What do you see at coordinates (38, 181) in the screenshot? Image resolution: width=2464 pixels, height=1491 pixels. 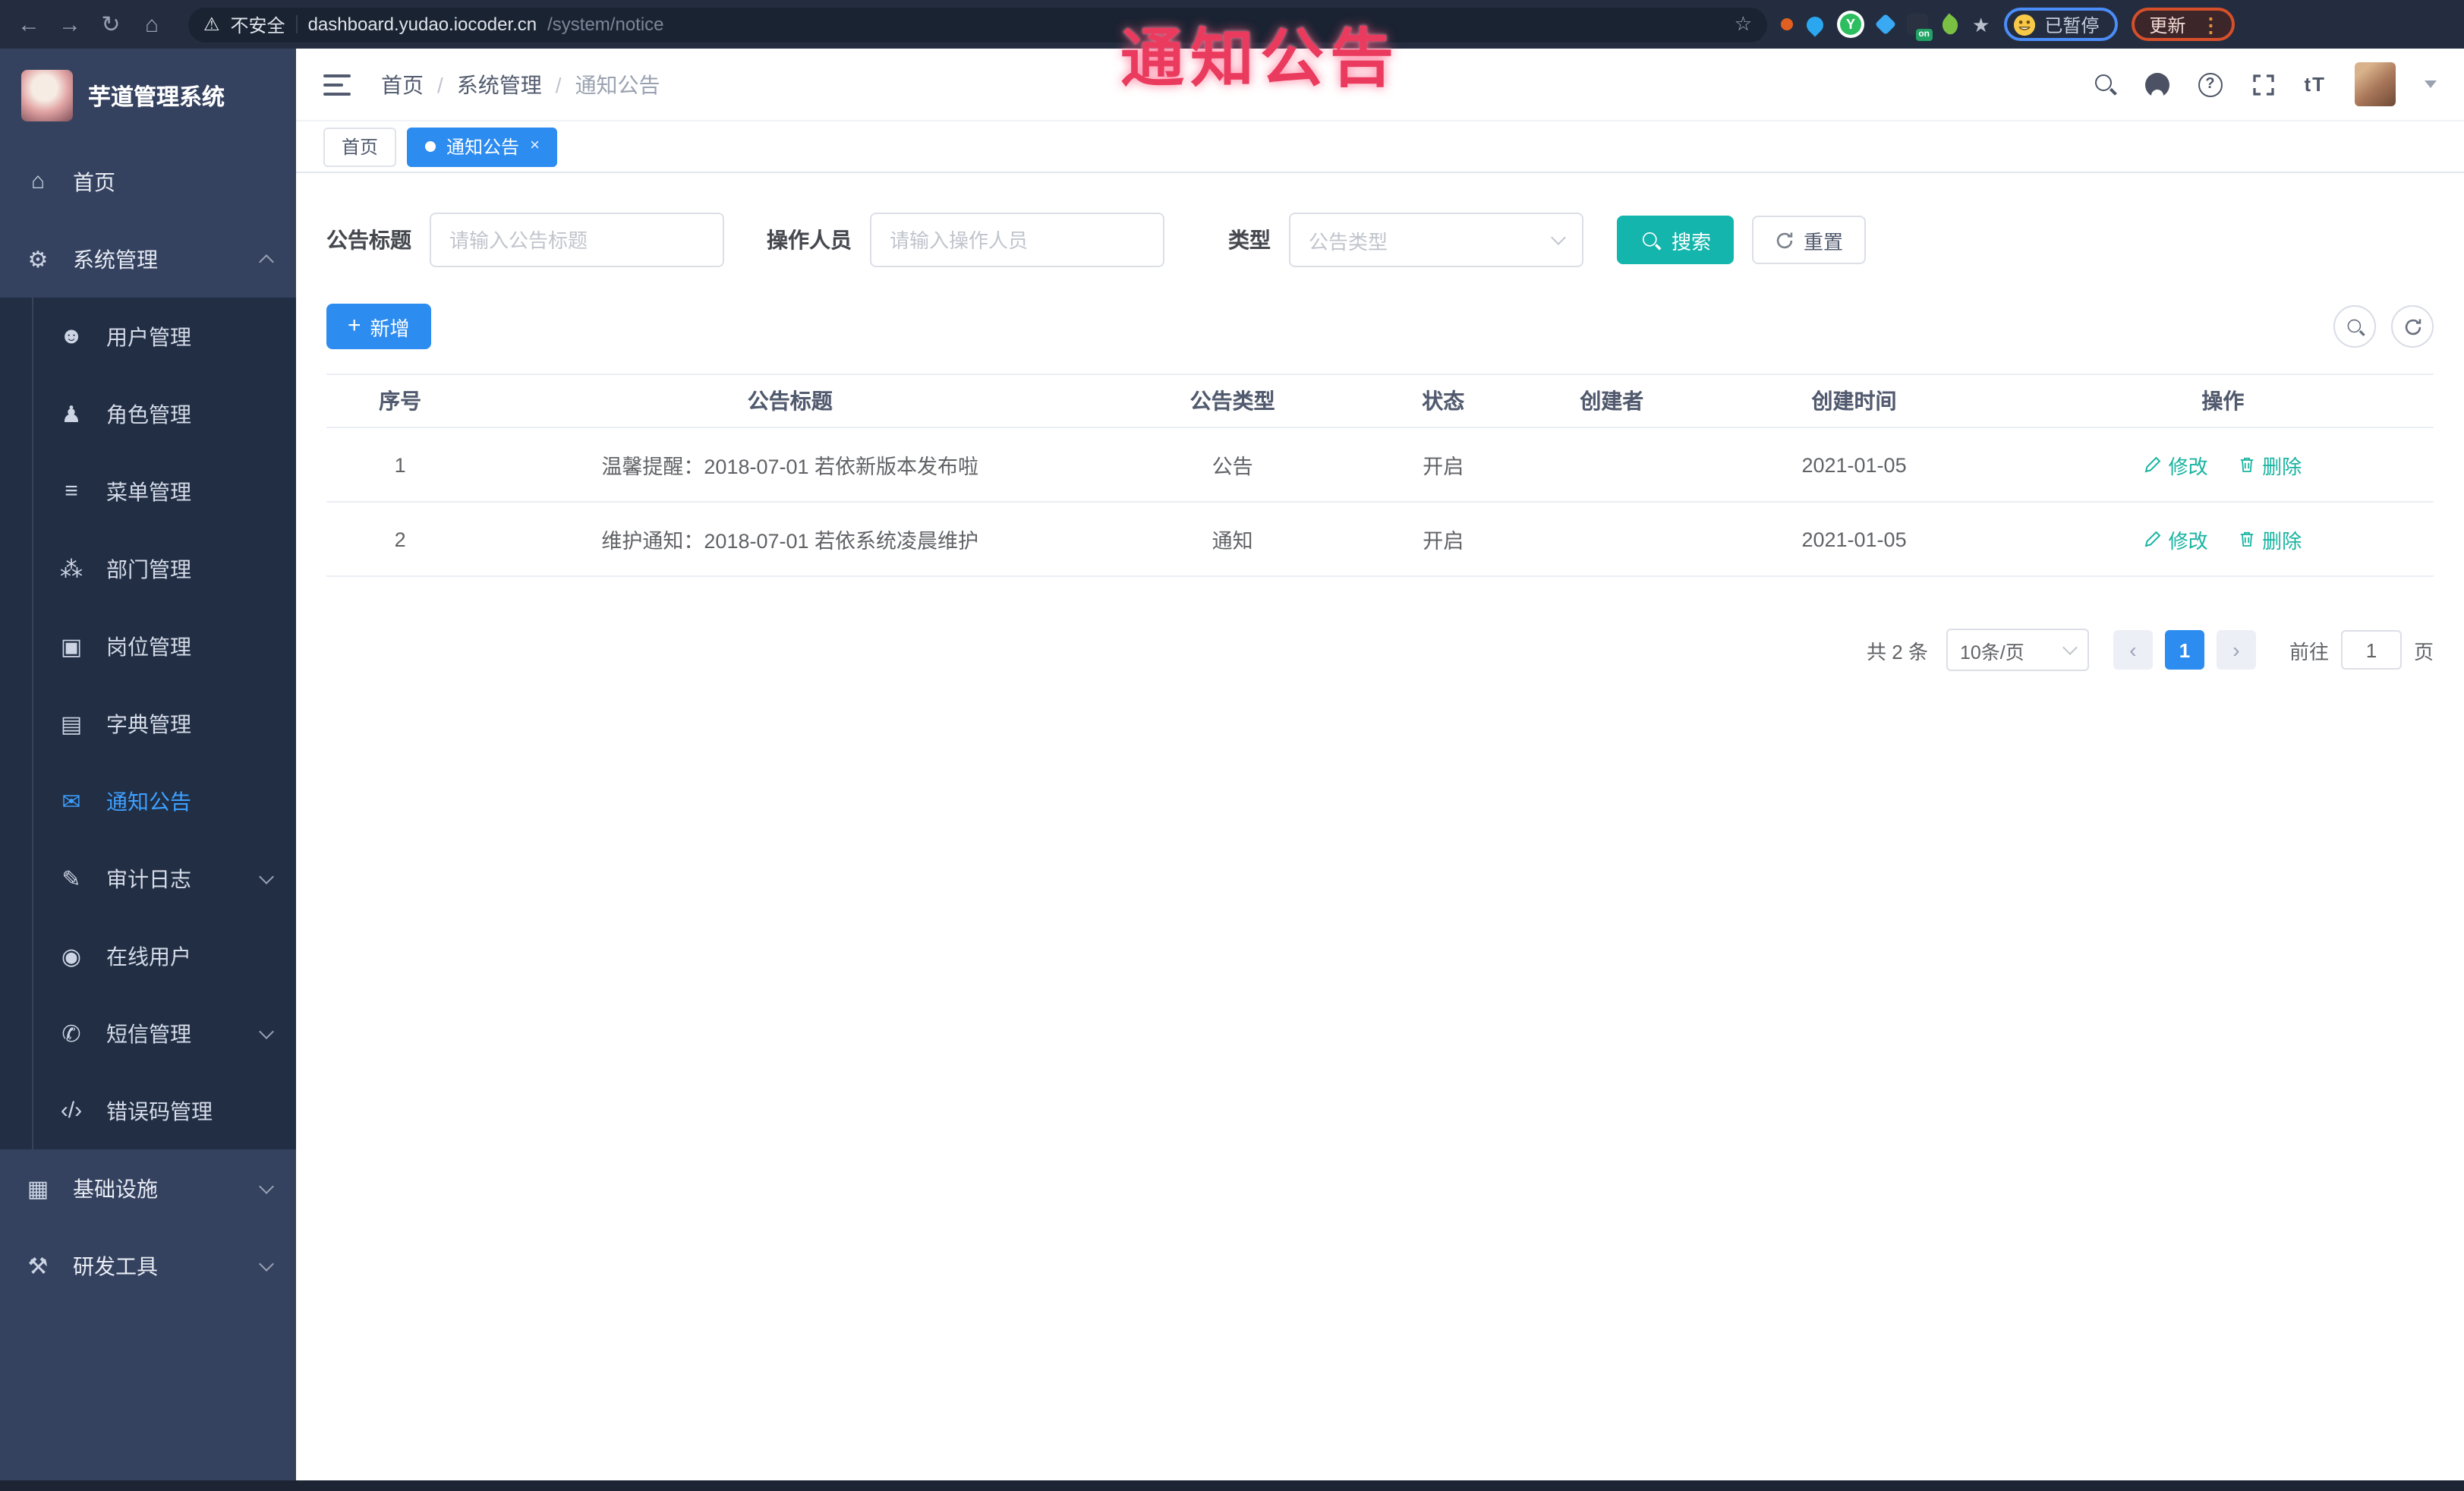 I see `home-icon: ⌂` at bounding box center [38, 181].